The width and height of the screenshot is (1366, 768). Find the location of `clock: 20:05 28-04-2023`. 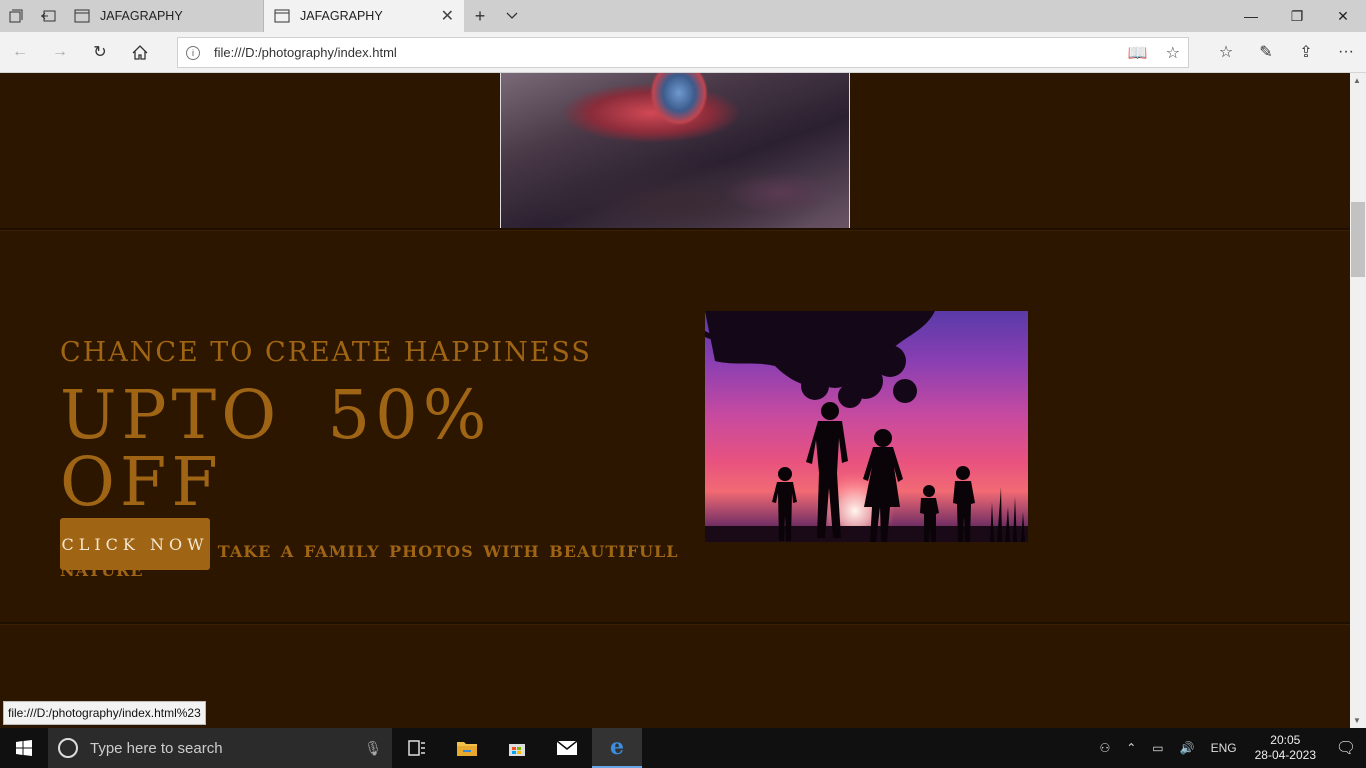

clock: 20:05 28-04-2023 is located at coordinates (1285, 748).